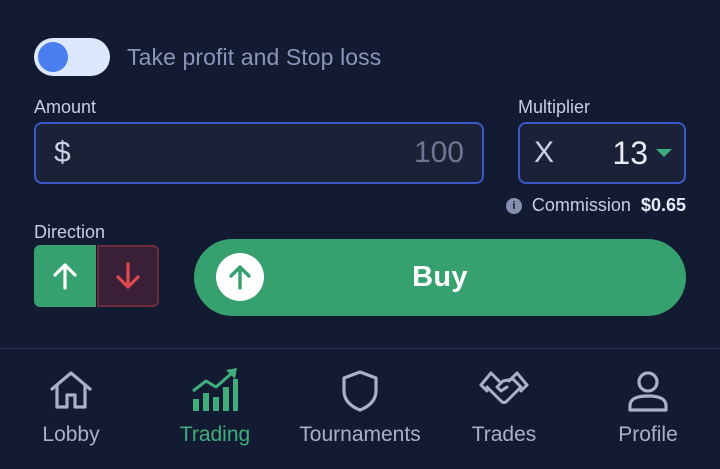 The image size is (720, 469). I want to click on handshake-icon, so click(504, 387).